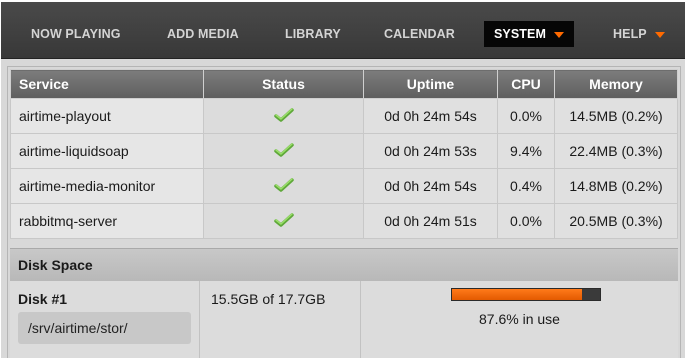 This screenshot has width=687, height=360. I want to click on table-header-row: Service Status Uptime CPU Memory, so click(344, 84).